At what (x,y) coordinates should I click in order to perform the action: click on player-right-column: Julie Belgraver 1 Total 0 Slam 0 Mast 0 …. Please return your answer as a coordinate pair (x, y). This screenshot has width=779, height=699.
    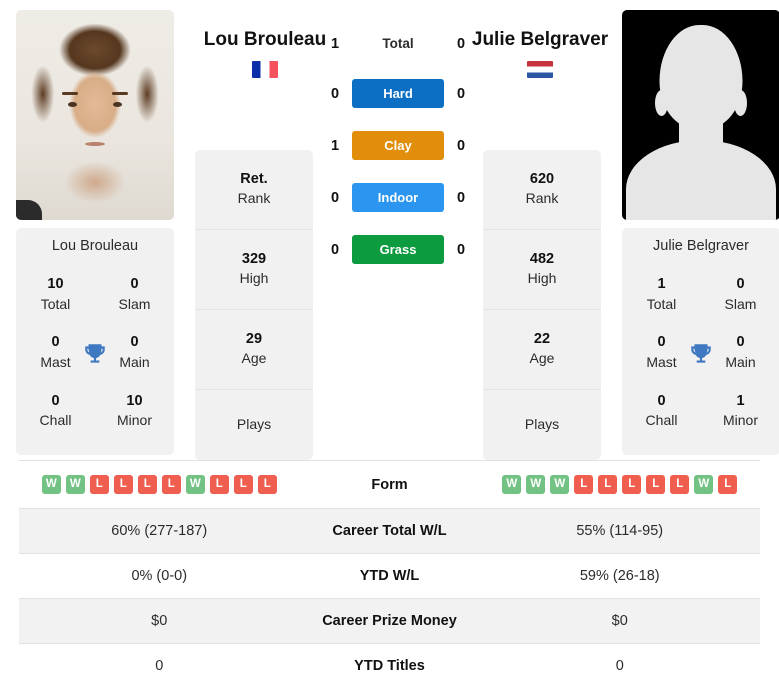
    Looking at the image, I should click on (700, 233).